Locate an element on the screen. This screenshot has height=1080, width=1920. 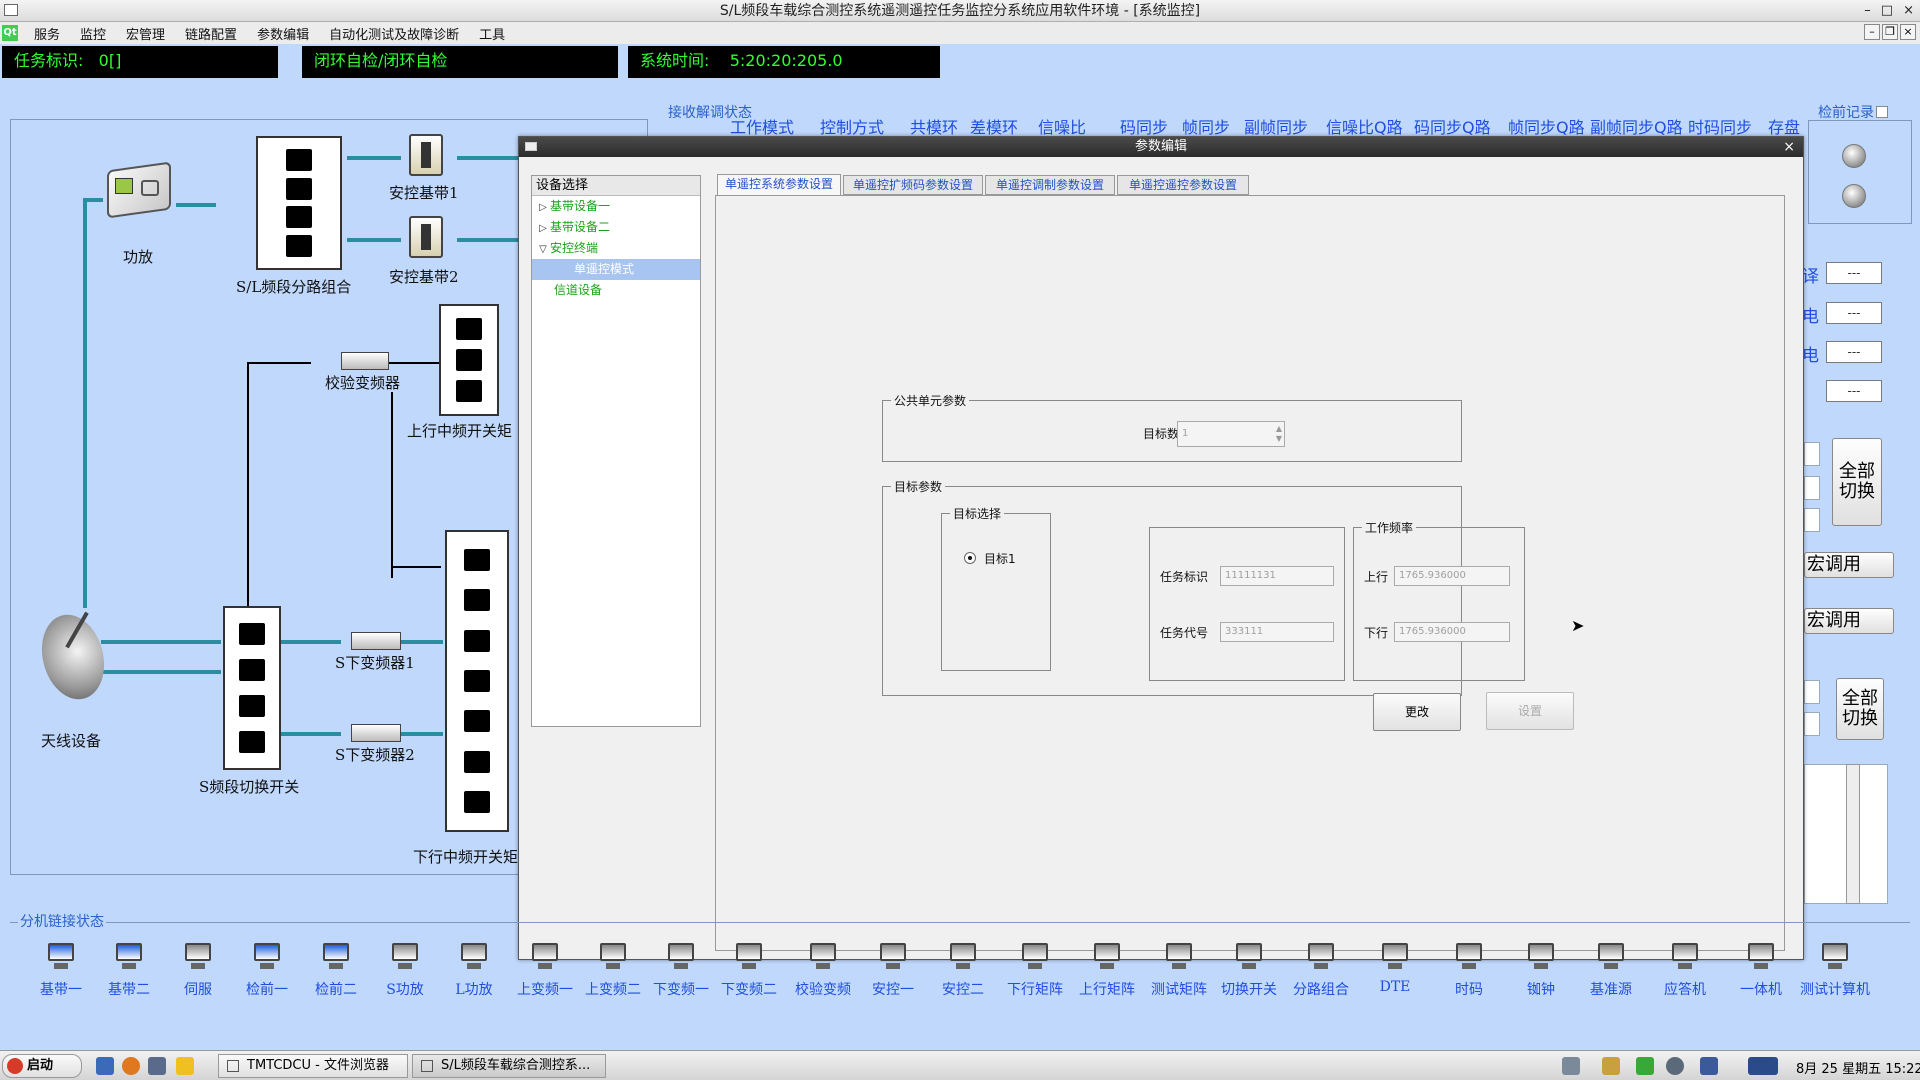
device-15: 下行矩阵 is located at coordinates (1035, 970).